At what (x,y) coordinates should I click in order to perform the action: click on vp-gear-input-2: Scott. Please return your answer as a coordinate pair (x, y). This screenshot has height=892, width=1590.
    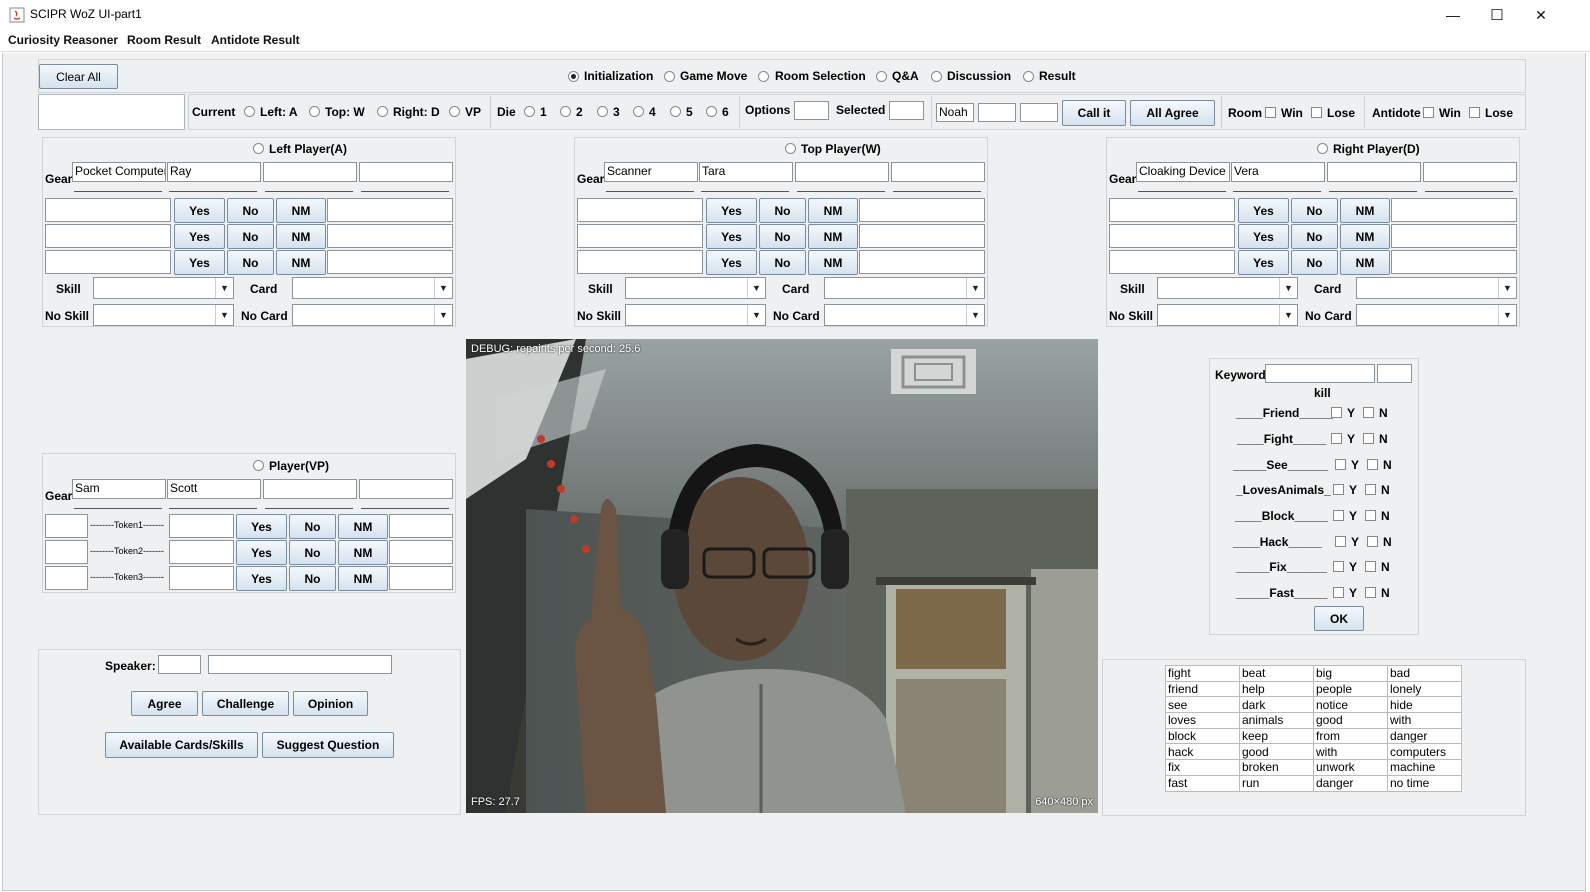
    Looking at the image, I should click on (214, 489).